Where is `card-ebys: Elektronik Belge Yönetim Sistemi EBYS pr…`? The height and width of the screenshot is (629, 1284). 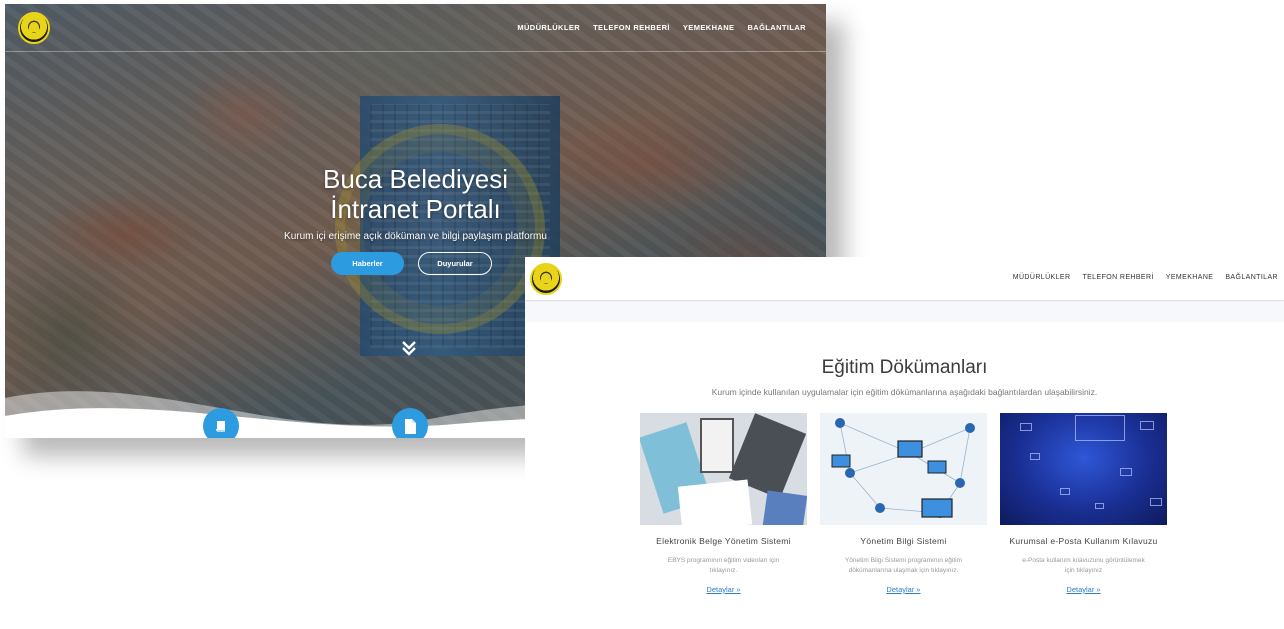
card-ebys: Elektronik Belge Yönetim Sistemi EBYS pr… is located at coordinates (723, 503).